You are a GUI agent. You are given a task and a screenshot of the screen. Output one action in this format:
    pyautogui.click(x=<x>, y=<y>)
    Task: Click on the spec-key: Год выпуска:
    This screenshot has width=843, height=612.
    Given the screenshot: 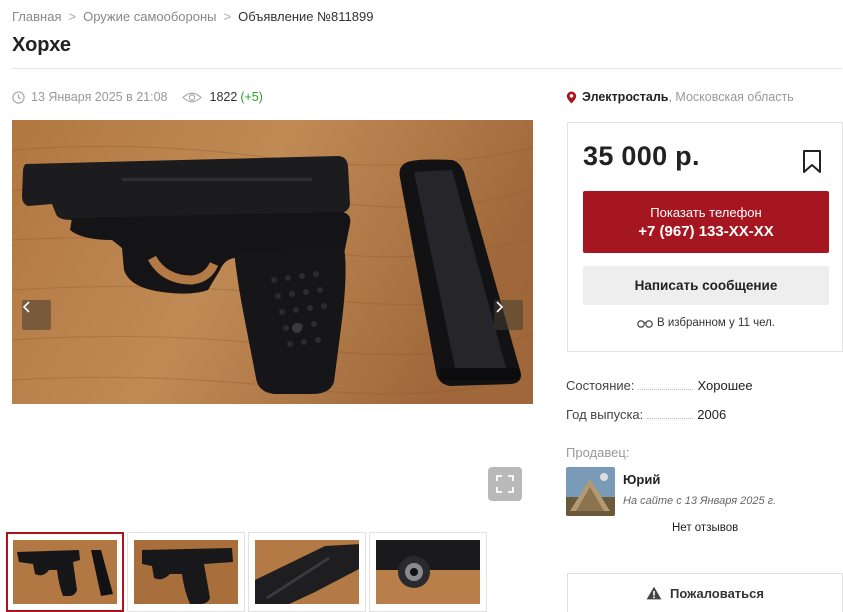 What is the action you would take?
    pyautogui.click(x=605, y=414)
    